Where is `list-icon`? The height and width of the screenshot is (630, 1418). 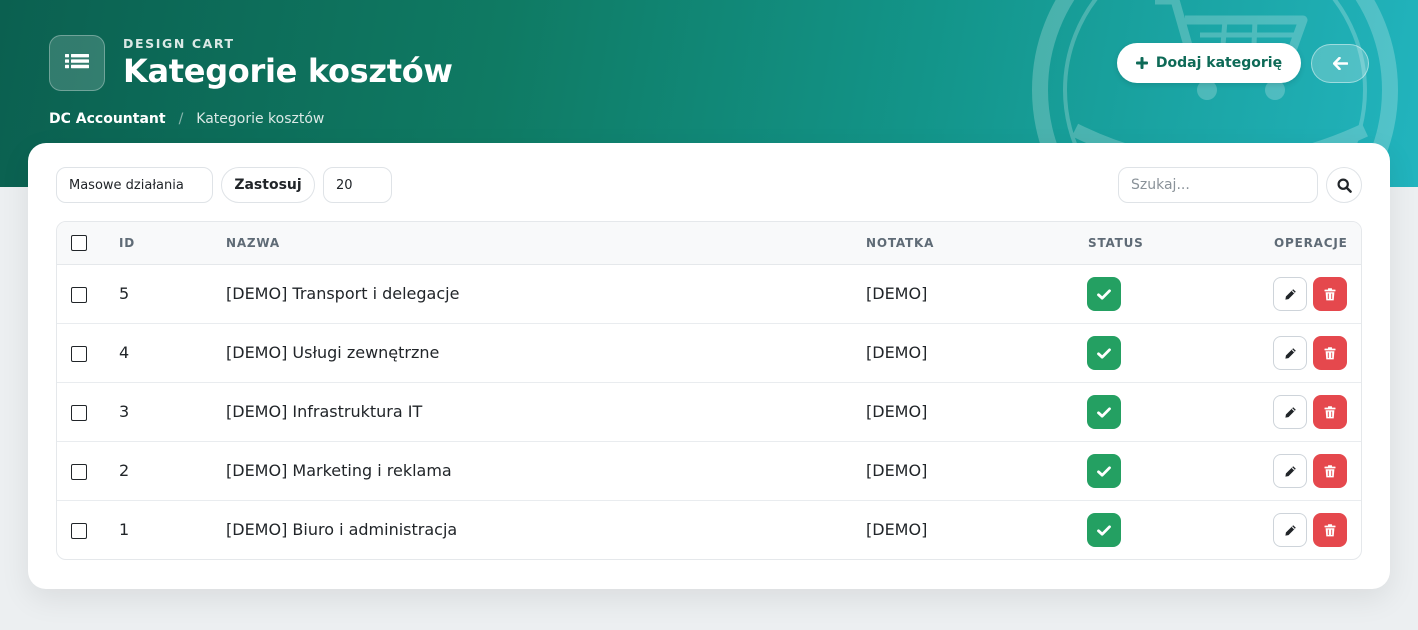 list-icon is located at coordinates (77, 61).